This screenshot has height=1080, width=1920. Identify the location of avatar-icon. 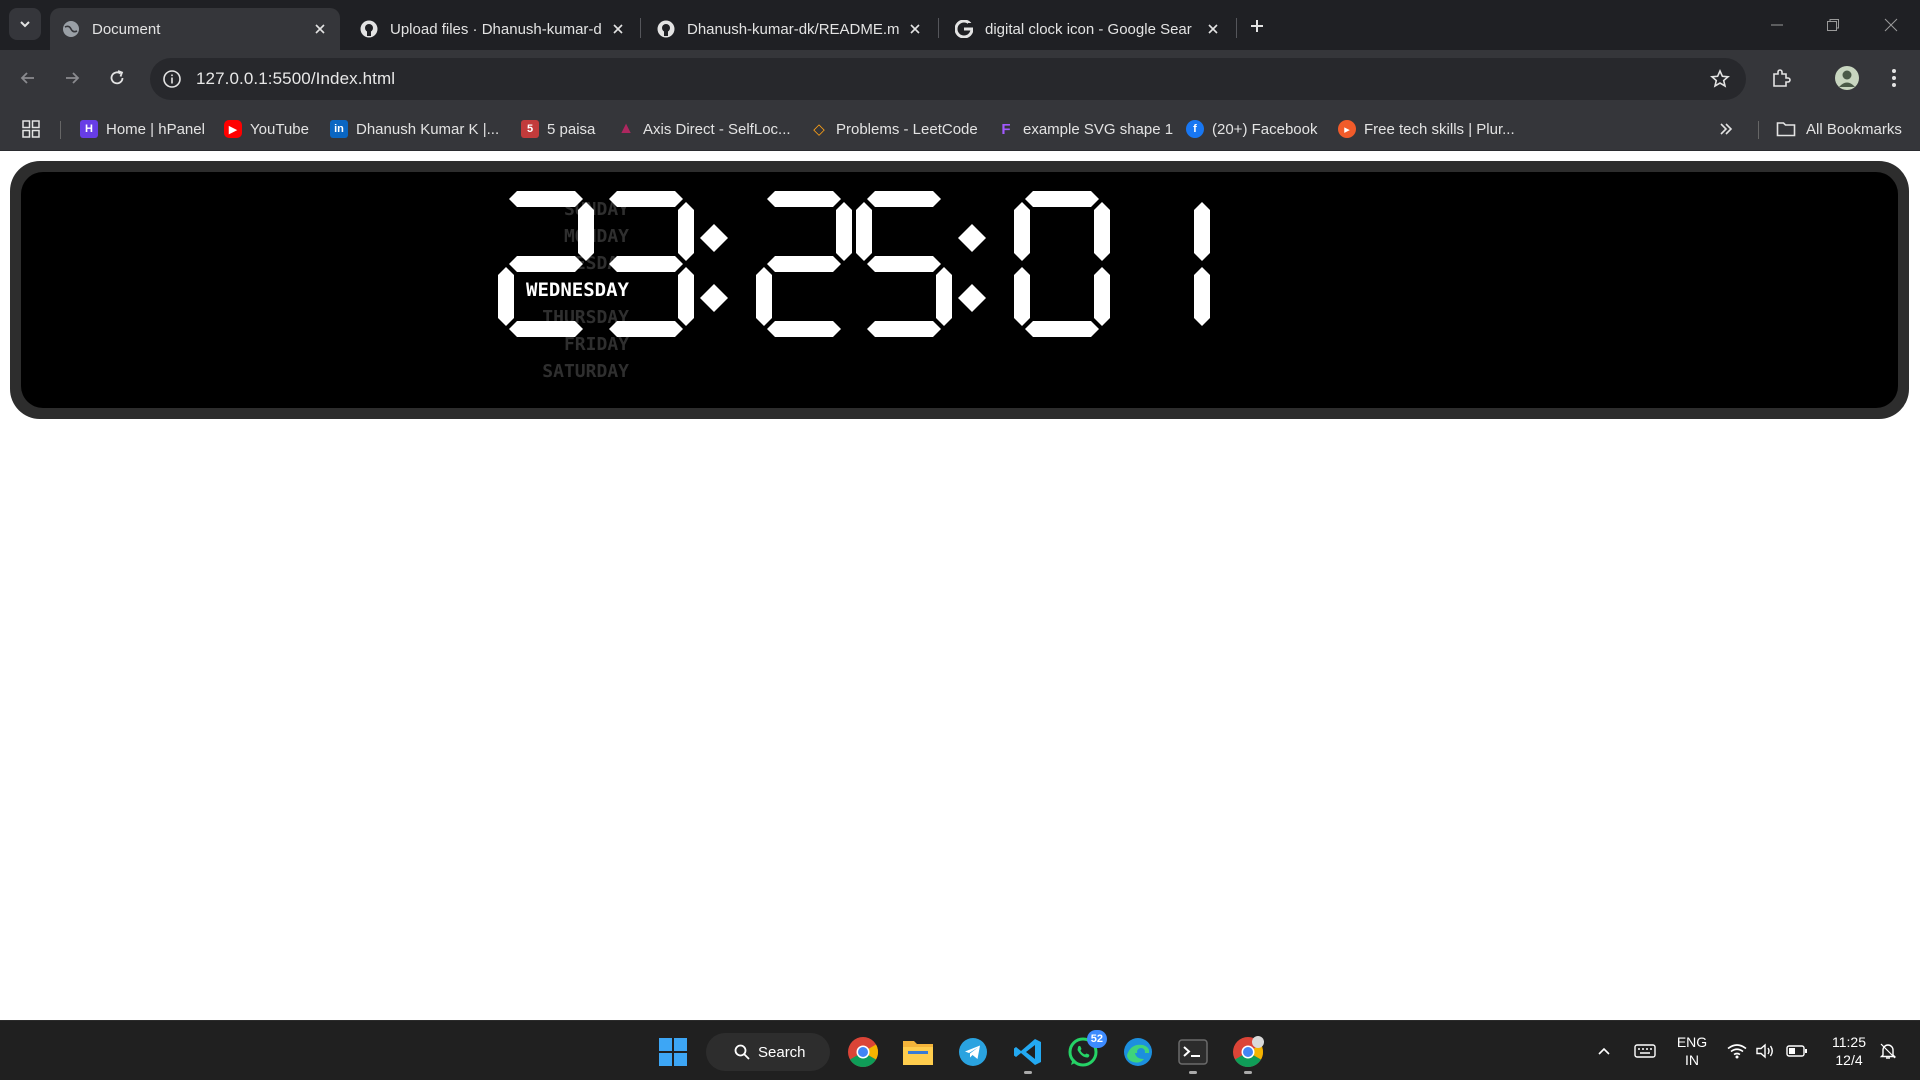
(1847, 78).